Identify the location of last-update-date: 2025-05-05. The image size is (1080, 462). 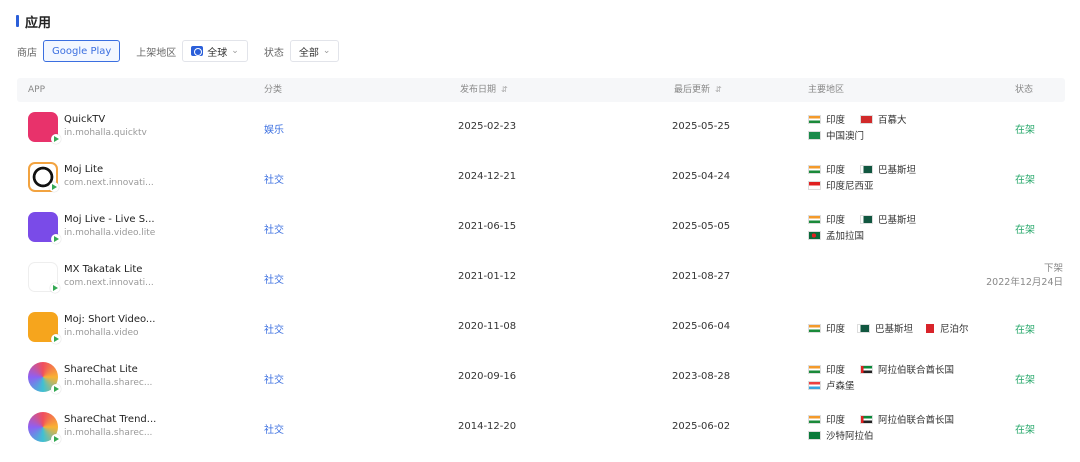
(701, 226).